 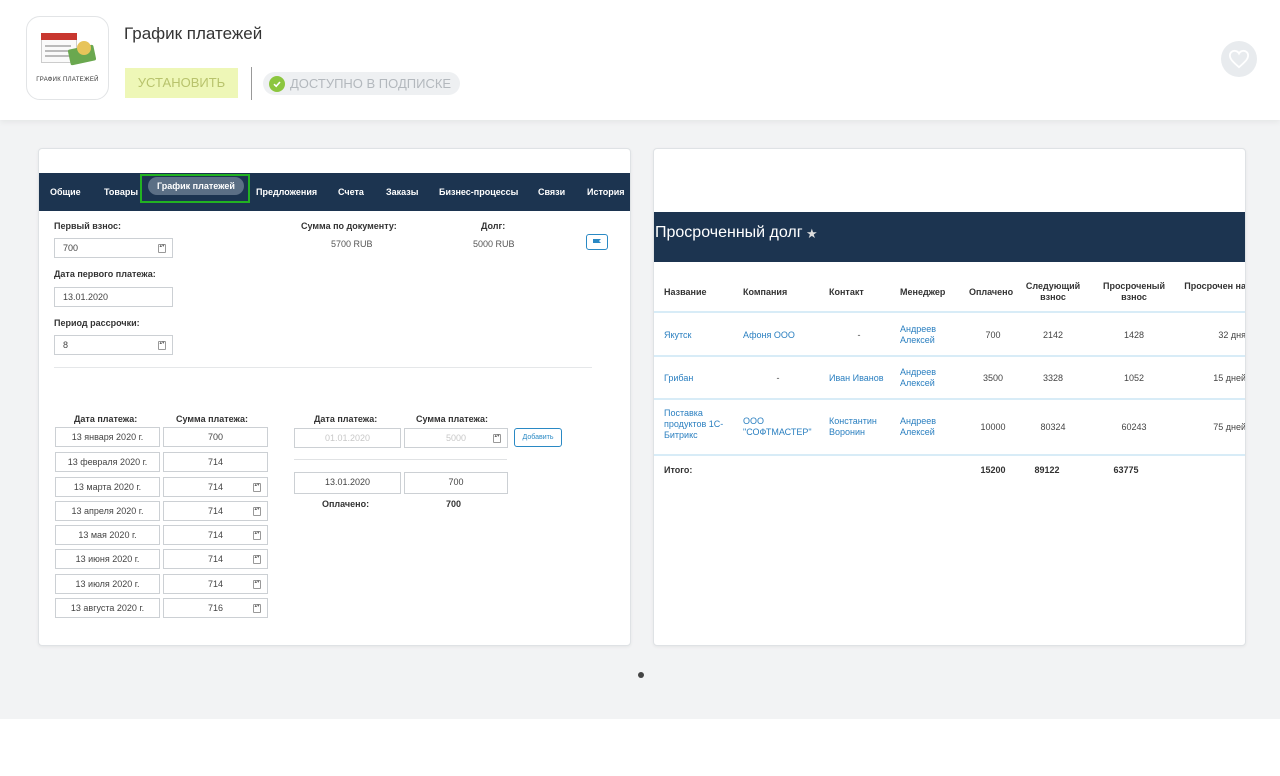 I want to click on star-icon: ★, so click(x=812, y=234).